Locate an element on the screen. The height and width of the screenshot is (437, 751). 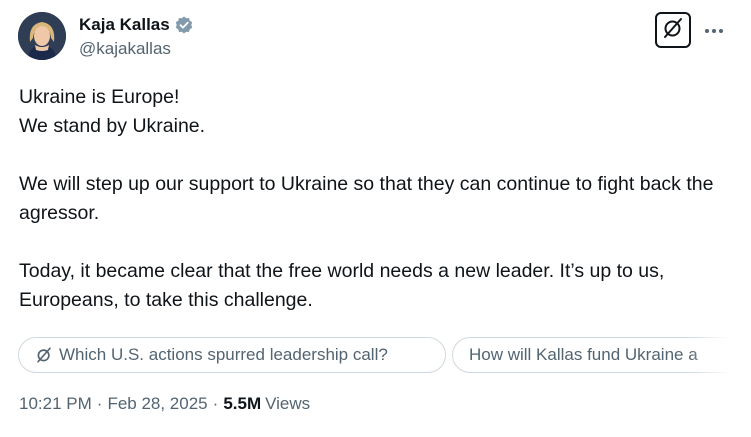
more-options-button is located at coordinates (714, 30).